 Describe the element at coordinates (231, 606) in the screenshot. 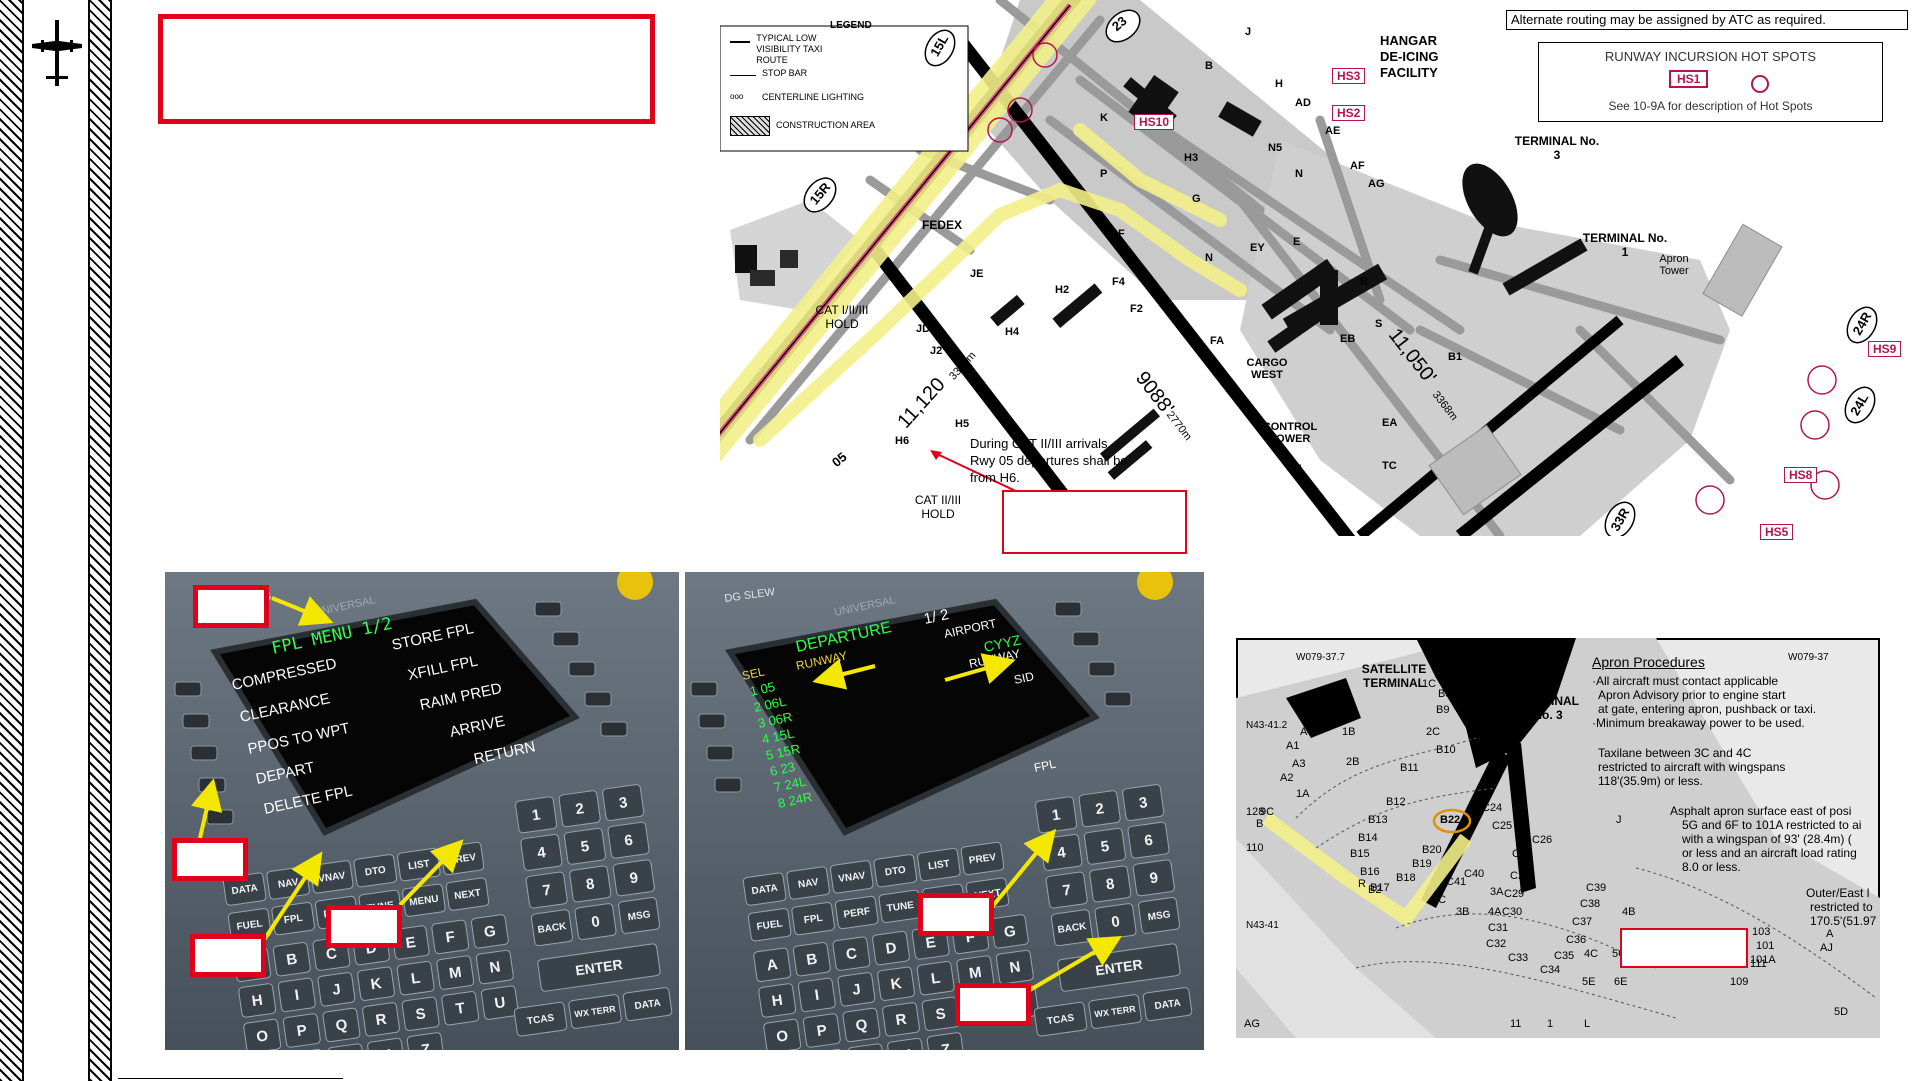

I see `fpl-menu-placeholder-box` at that location.